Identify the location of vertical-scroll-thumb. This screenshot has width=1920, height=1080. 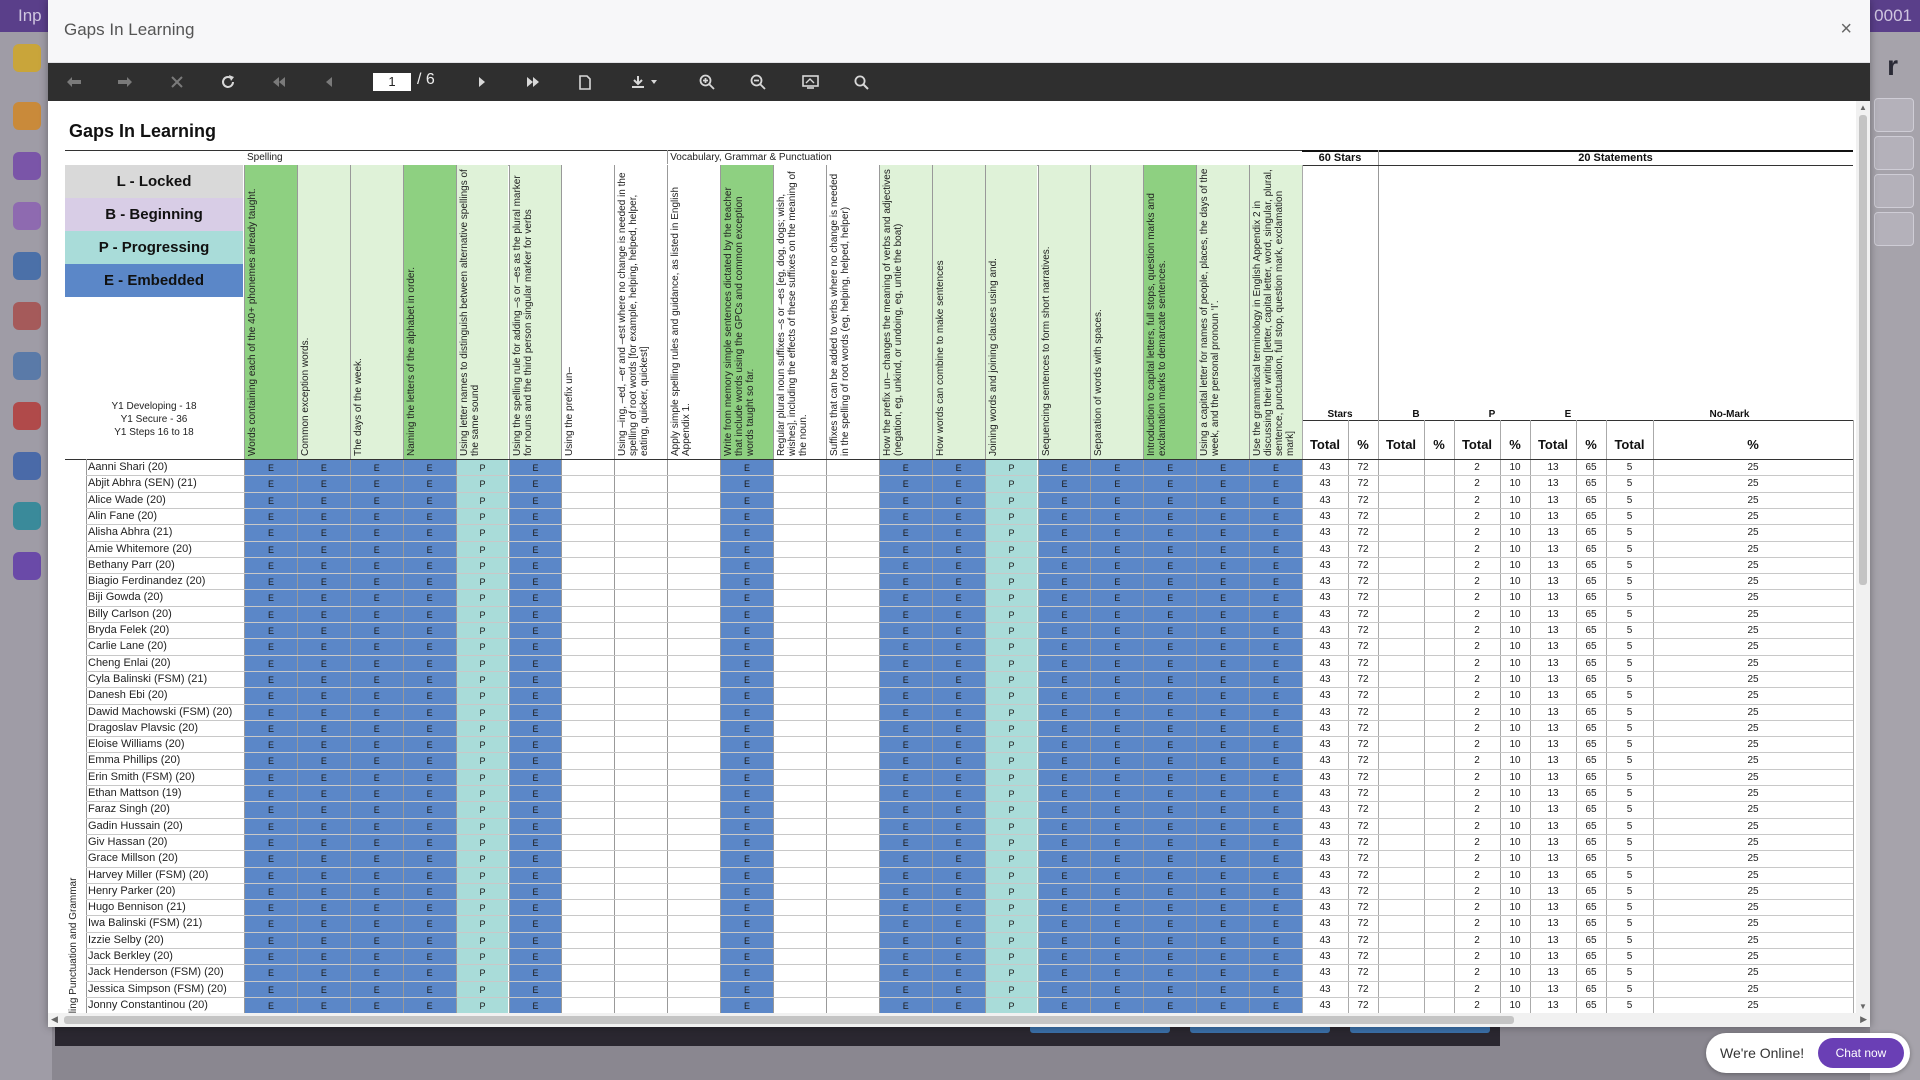
(1863, 350).